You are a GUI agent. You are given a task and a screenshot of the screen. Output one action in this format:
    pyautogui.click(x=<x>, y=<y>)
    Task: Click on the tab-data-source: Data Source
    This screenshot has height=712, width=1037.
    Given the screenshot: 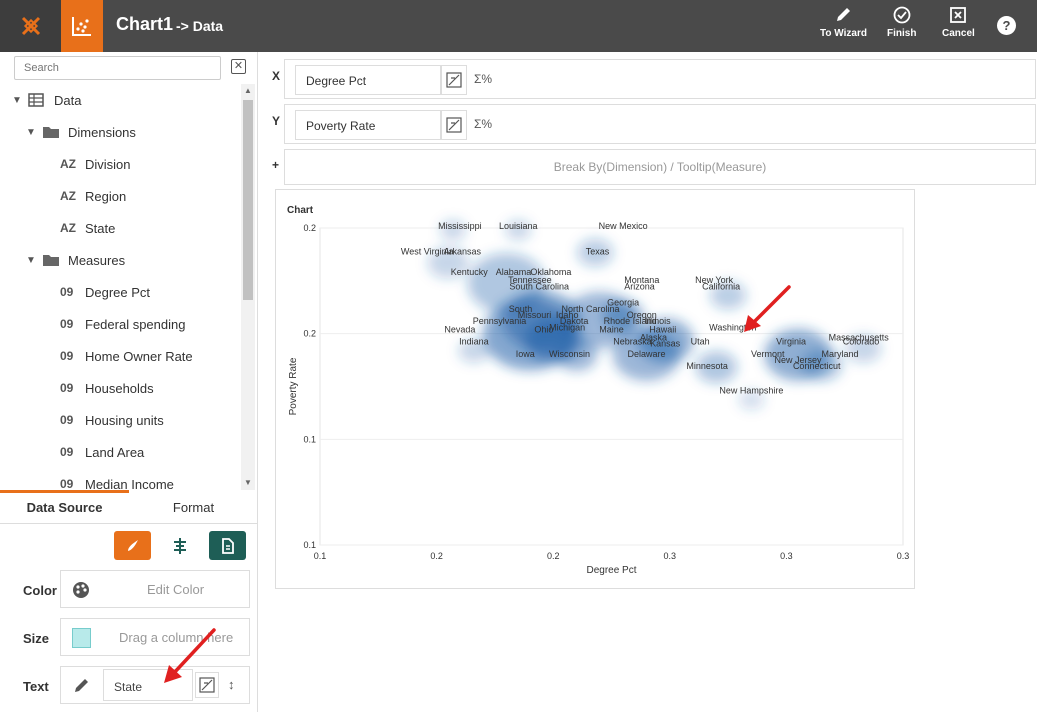 What is the action you would take?
    pyautogui.click(x=64, y=507)
    